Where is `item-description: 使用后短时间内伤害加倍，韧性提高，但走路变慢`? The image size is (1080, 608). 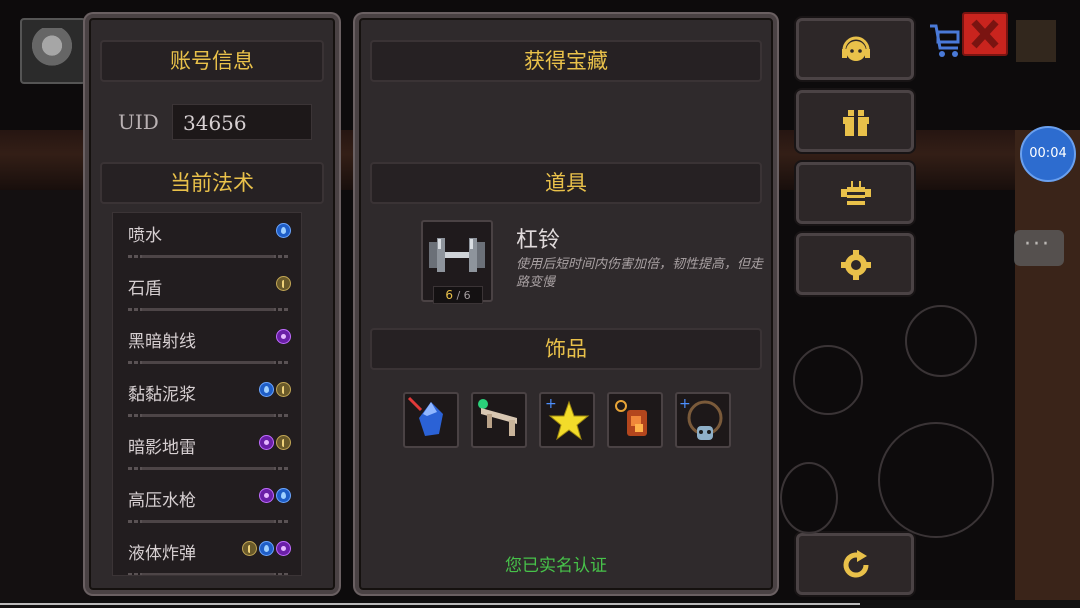 item-description: 使用后短时间内伤害加倍，韧性提高，但走路变慢 is located at coordinates (640, 273).